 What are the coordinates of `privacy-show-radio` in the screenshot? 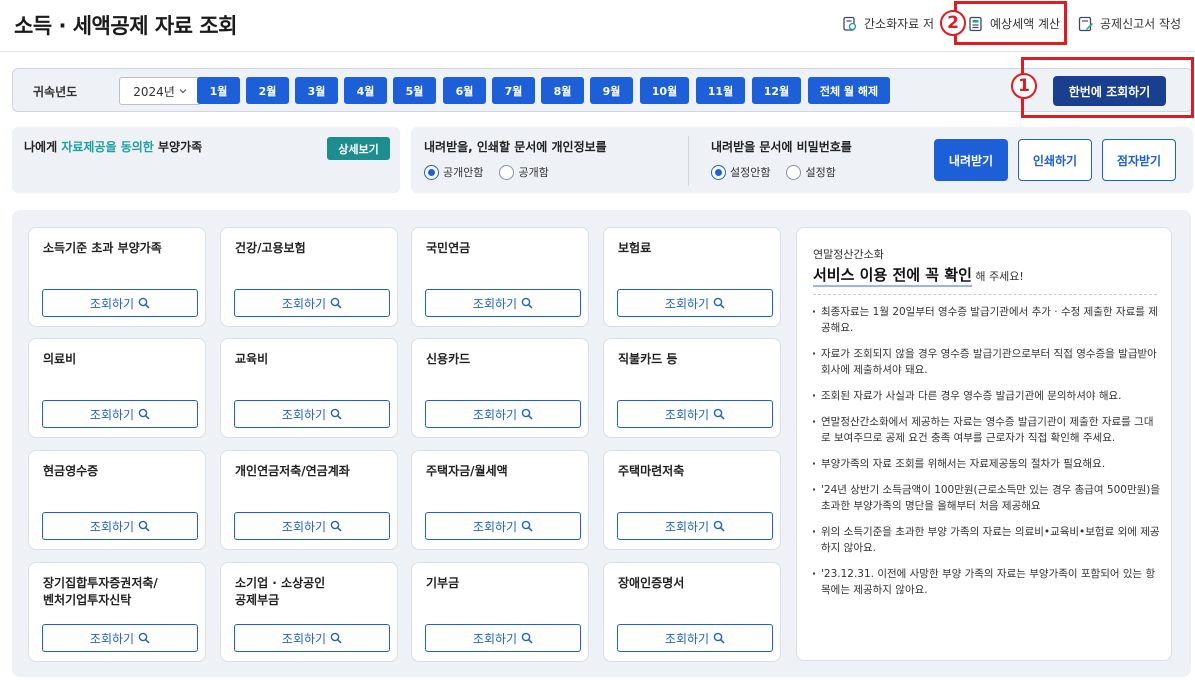 It's located at (507, 172).